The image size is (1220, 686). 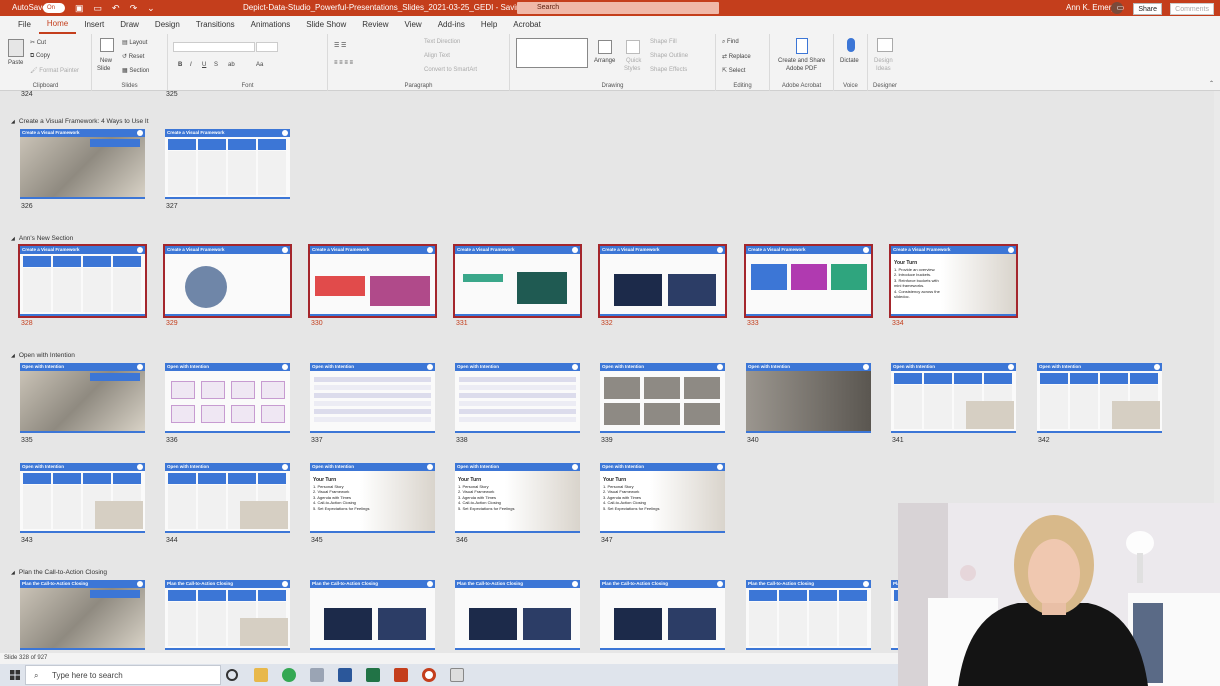 I want to click on strikethrough-button: S, so click(x=216, y=65).